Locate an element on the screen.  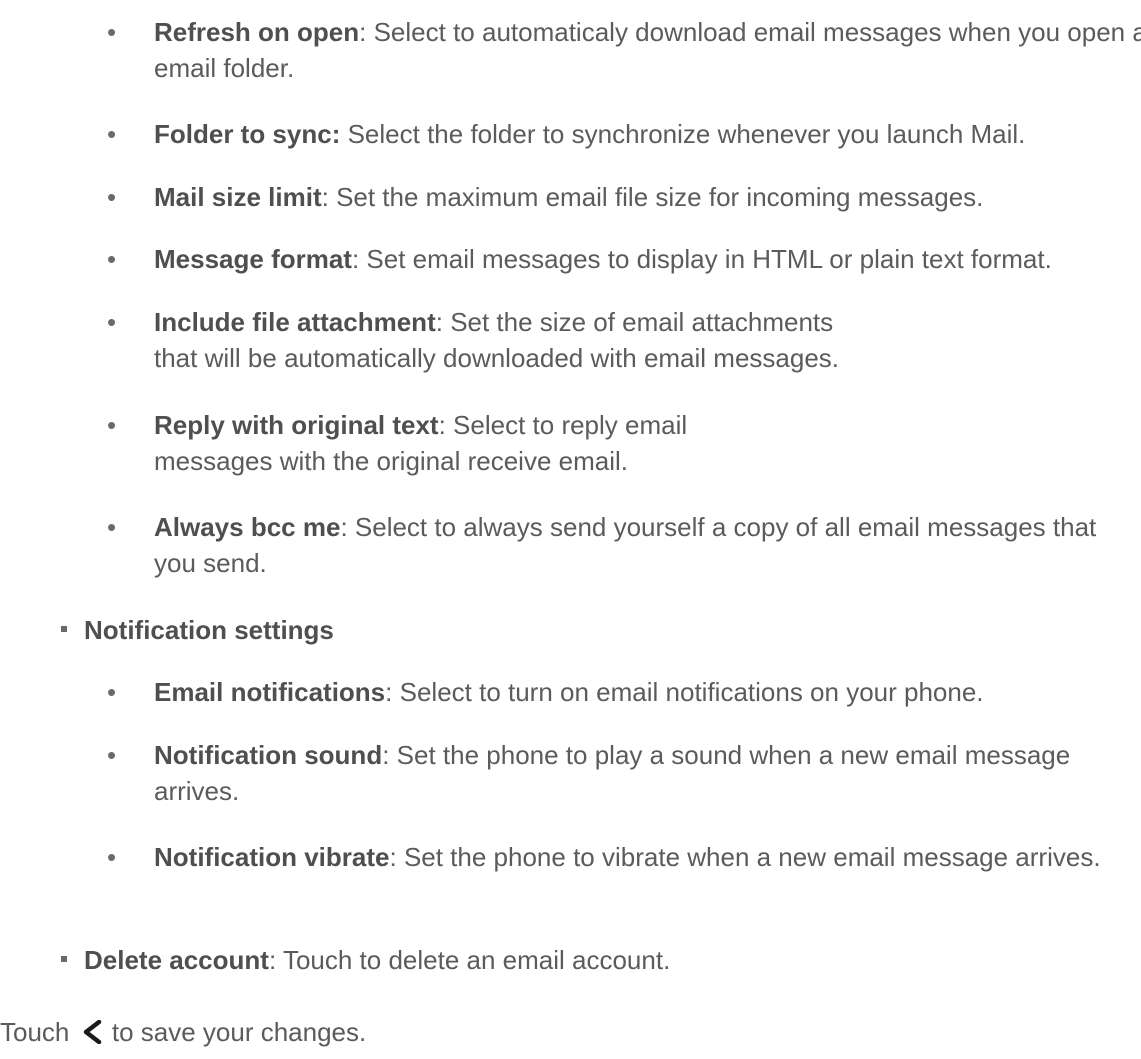
section-heading: Notification settings is located at coordinates (209, 630).